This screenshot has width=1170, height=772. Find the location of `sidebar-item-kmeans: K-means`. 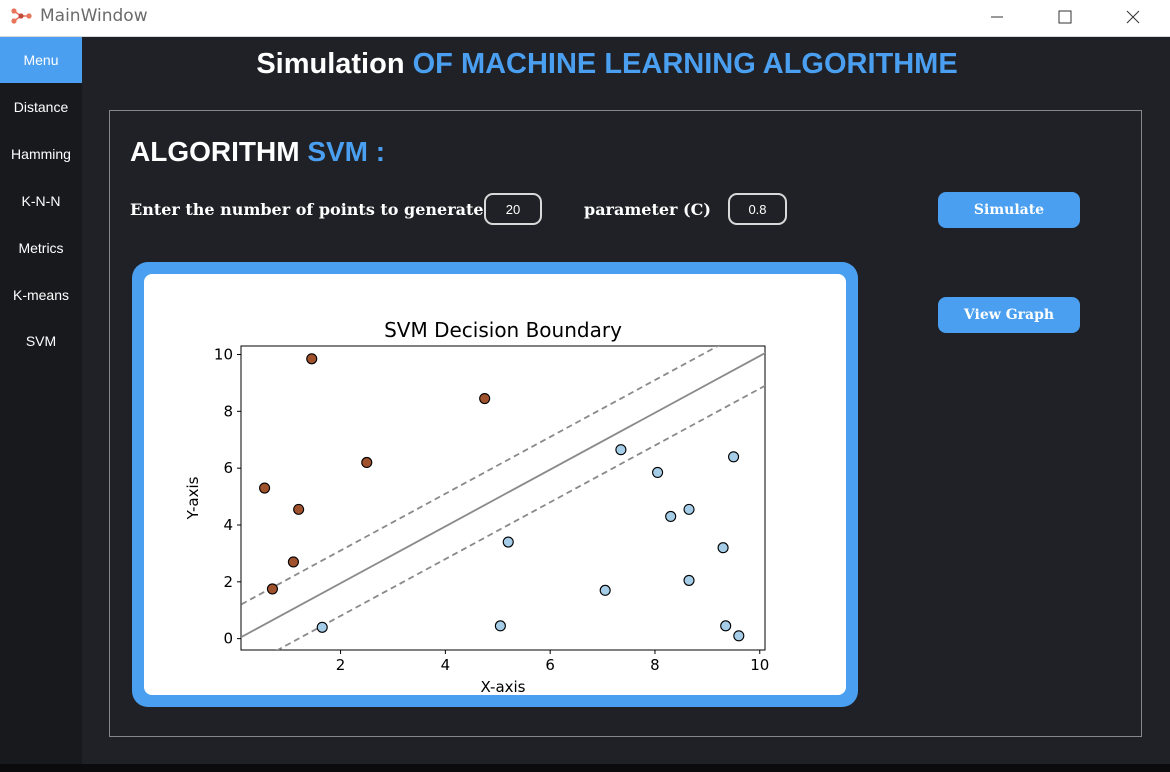

sidebar-item-kmeans: K-means is located at coordinates (41, 295).